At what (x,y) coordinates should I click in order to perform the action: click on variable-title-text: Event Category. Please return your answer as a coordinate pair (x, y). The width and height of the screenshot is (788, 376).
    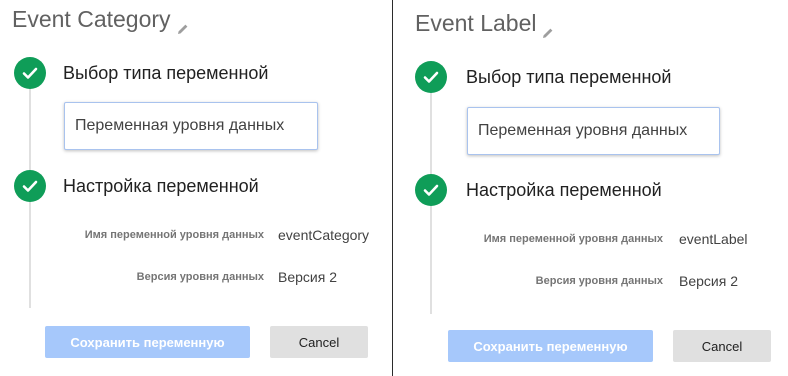
    Looking at the image, I should click on (91, 19).